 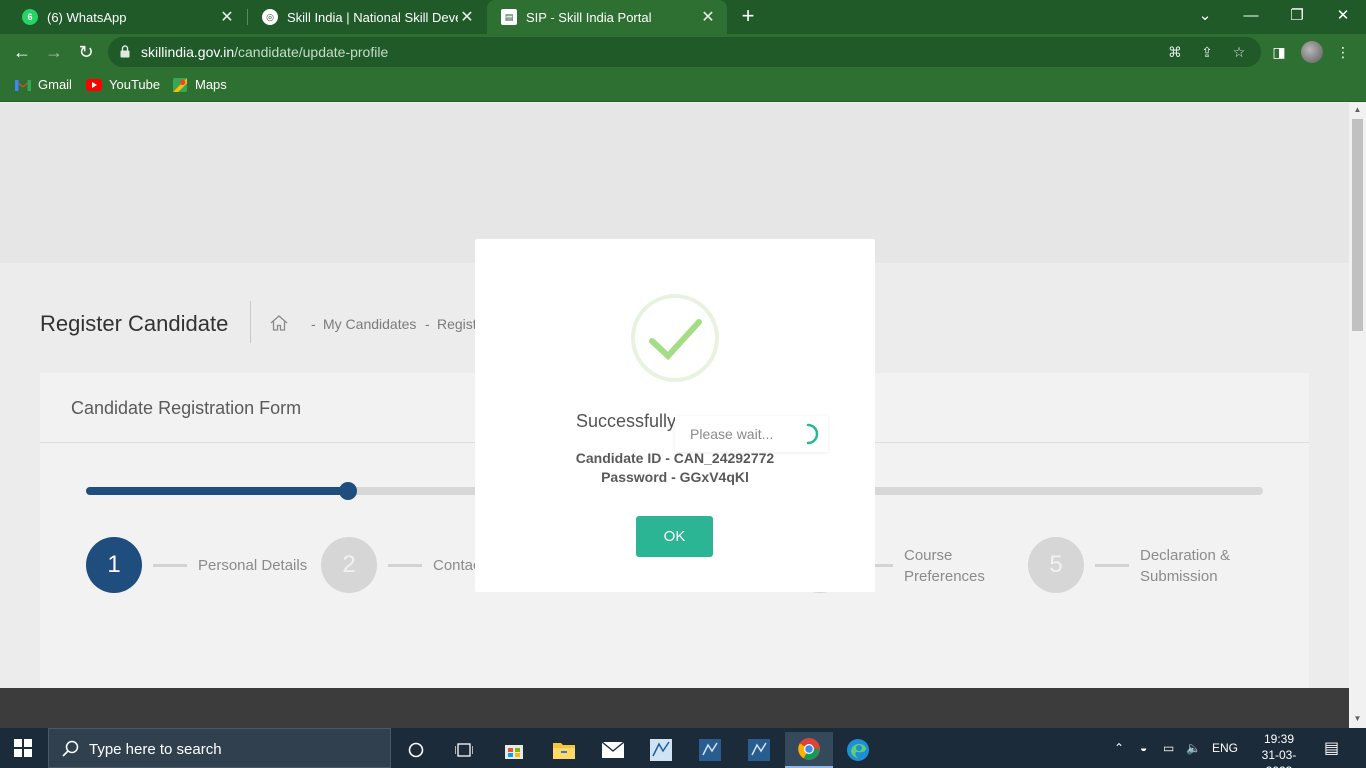 What do you see at coordinates (1193, 748) in the screenshot?
I see `volume-icon: 🔈` at bounding box center [1193, 748].